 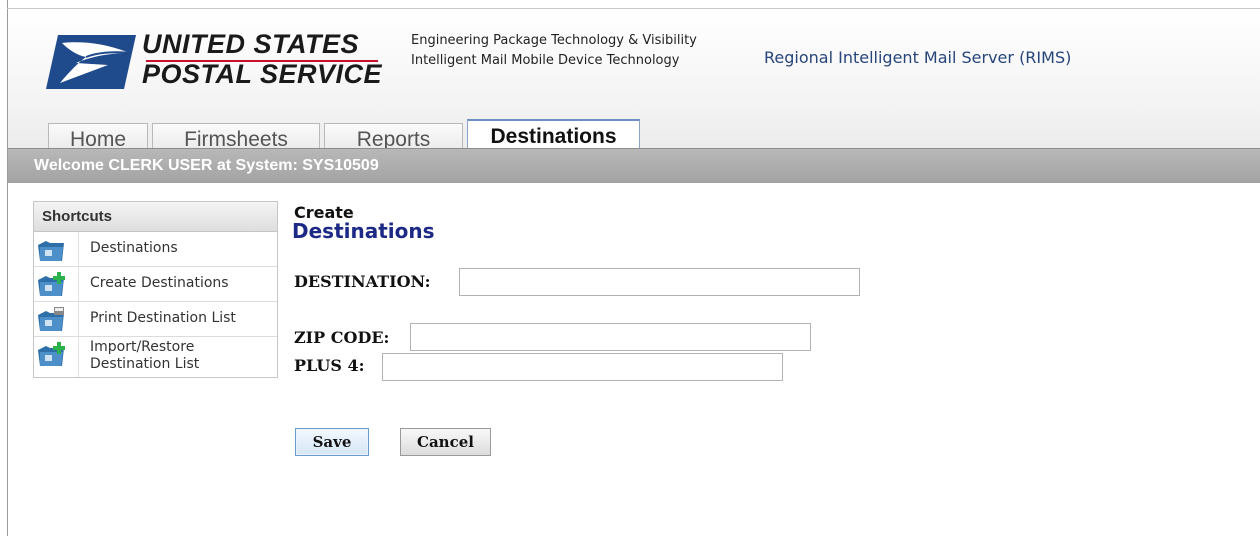 What do you see at coordinates (51, 251) in the screenshot?
I see `folder-icon` at bounding box center [51, 251].